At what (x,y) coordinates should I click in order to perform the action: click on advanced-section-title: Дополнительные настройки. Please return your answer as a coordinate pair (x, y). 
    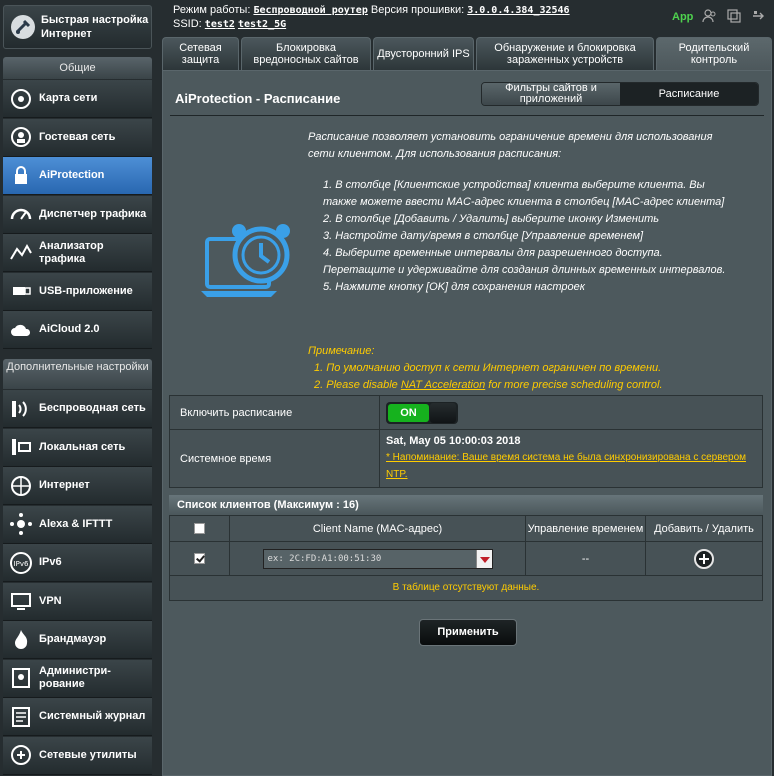
    Looking at the image, I should click on (77, 374).